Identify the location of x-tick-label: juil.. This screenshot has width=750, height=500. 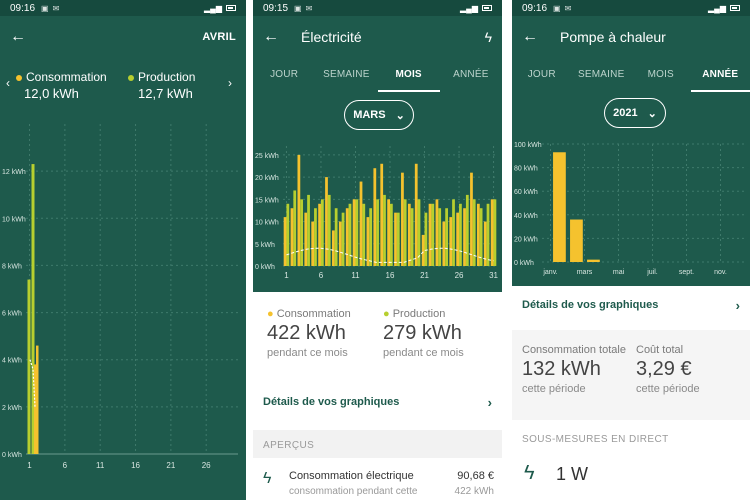
(652, 272).